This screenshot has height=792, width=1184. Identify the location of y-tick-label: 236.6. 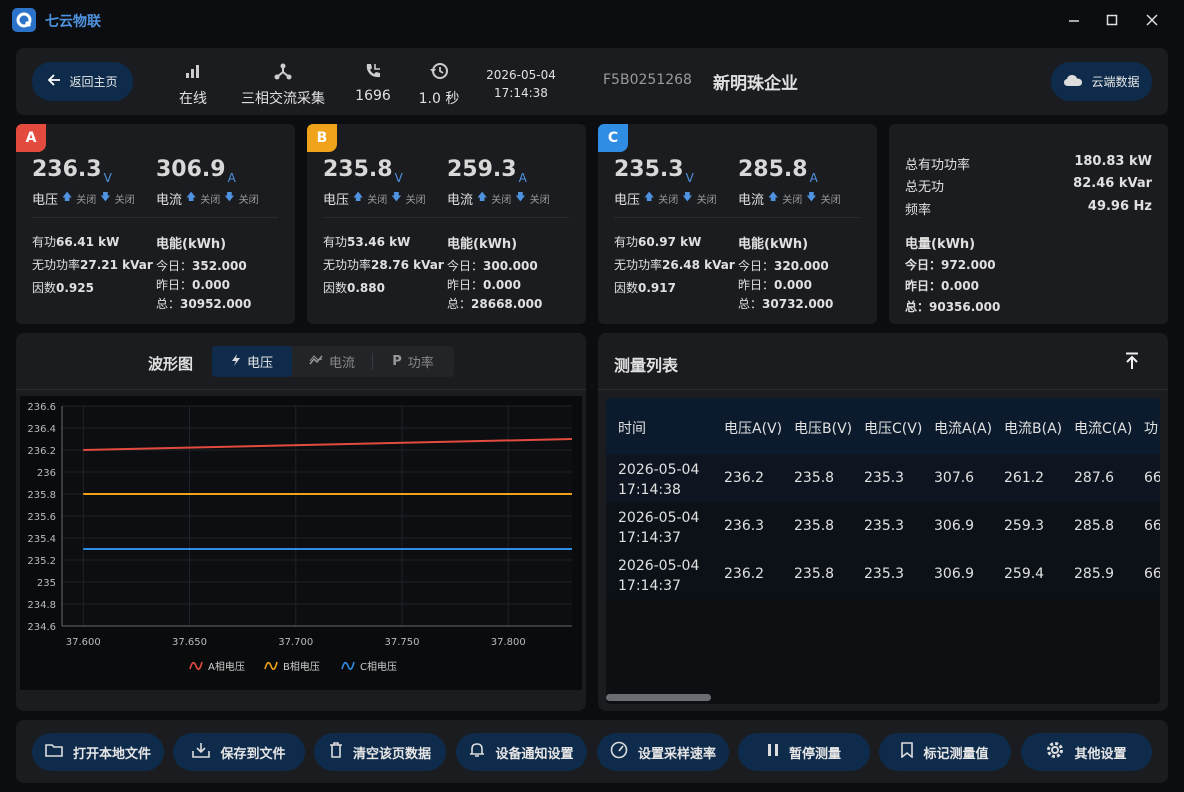
(41, 407).